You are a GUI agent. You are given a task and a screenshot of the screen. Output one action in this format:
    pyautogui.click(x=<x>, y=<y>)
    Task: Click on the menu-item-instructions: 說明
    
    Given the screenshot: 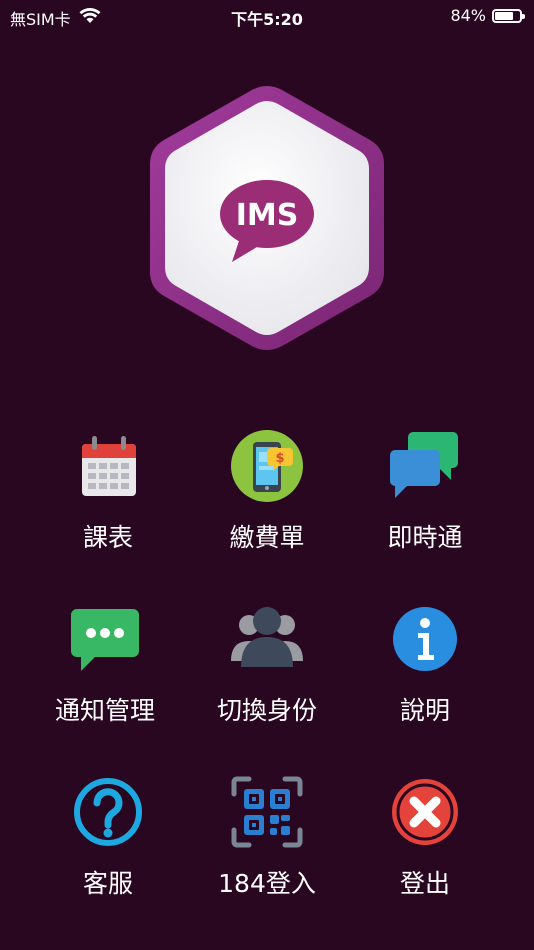 What is the action you would take?
    pyautogui.click(x=425, y=678)
    